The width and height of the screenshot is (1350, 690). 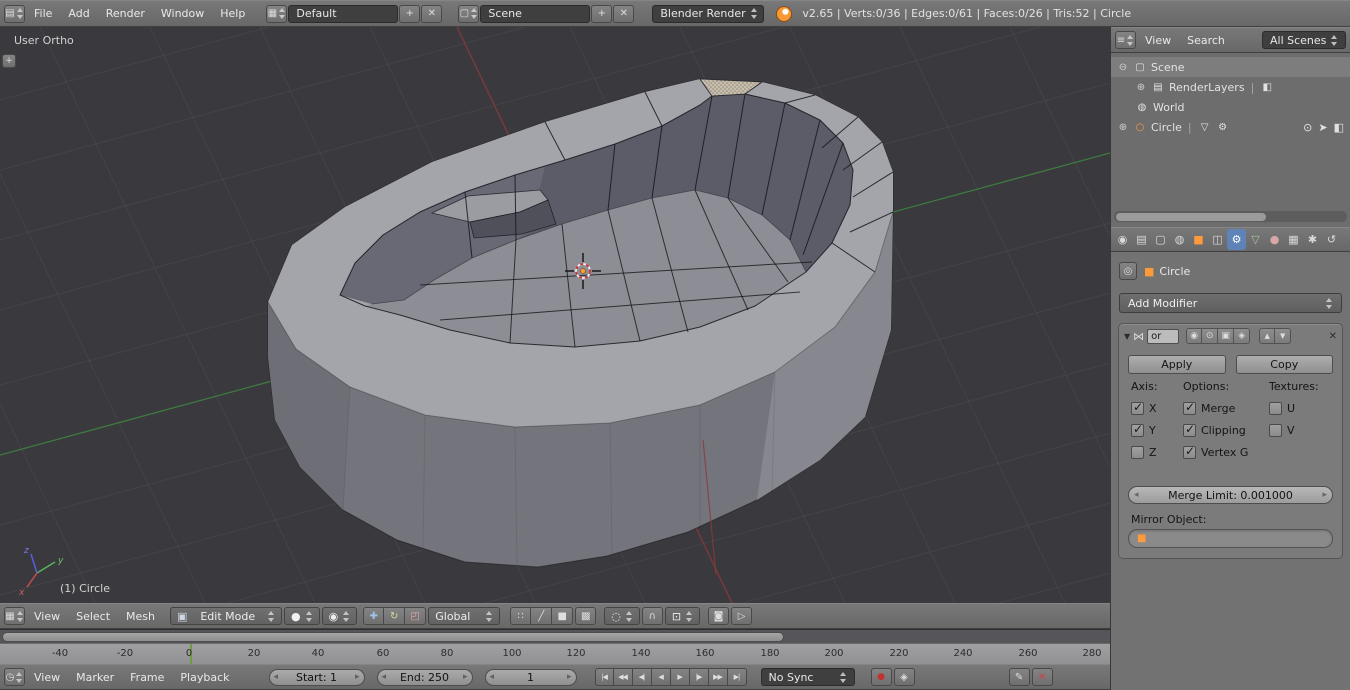 What do you see at coordinates (652, 616) in the screenshot?
I see `snap-toggle-button: ∩` at bounding box center [652, 616].